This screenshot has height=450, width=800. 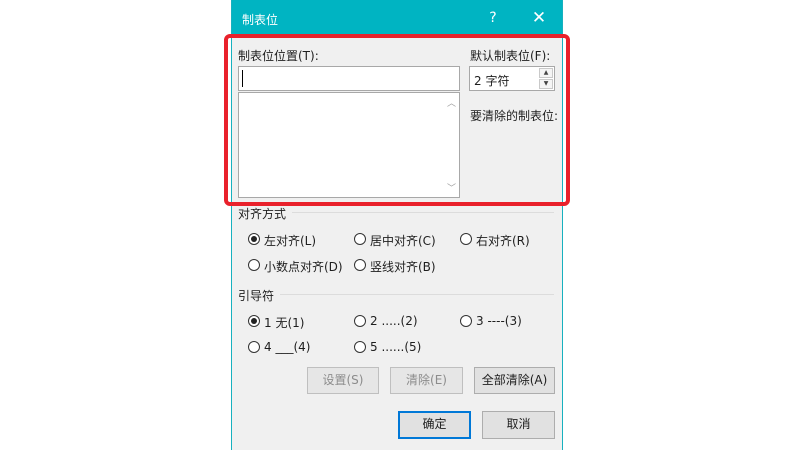 What do you see at coordinates (360, 265) in the screenshot?
I see `align-bar-radio` at bounding box center [360, 265].